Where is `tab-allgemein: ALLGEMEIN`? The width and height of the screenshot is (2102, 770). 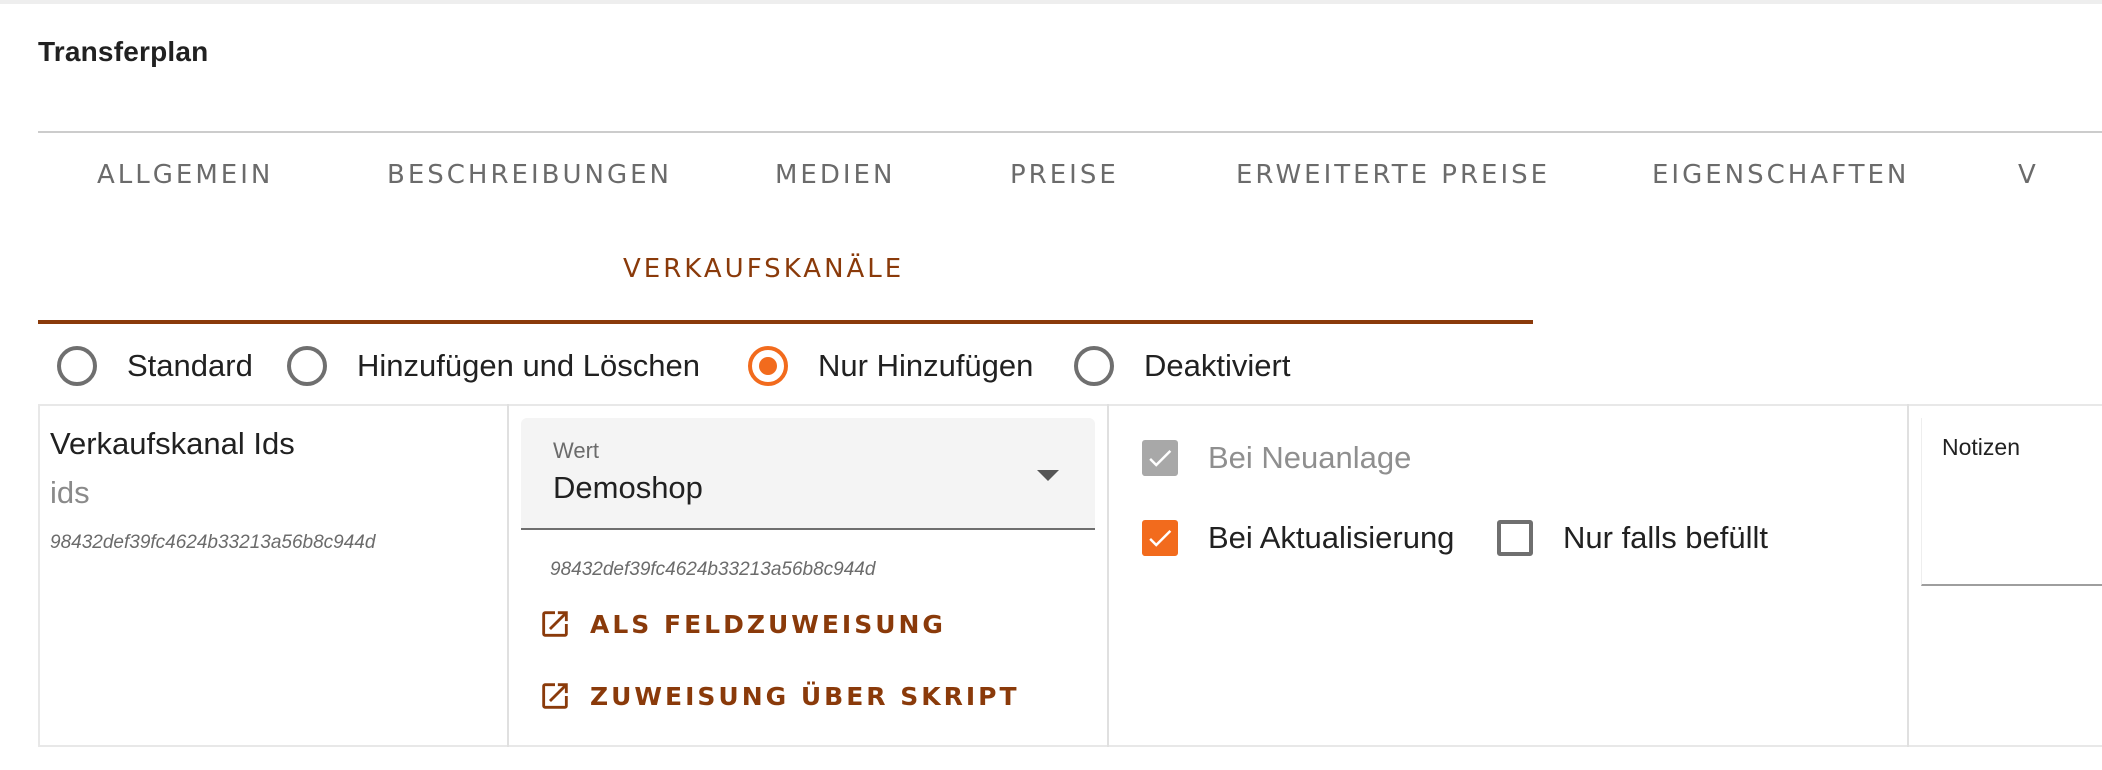 tab-allgemein: ALLGEMEIN is located at coordinates (185, 175).